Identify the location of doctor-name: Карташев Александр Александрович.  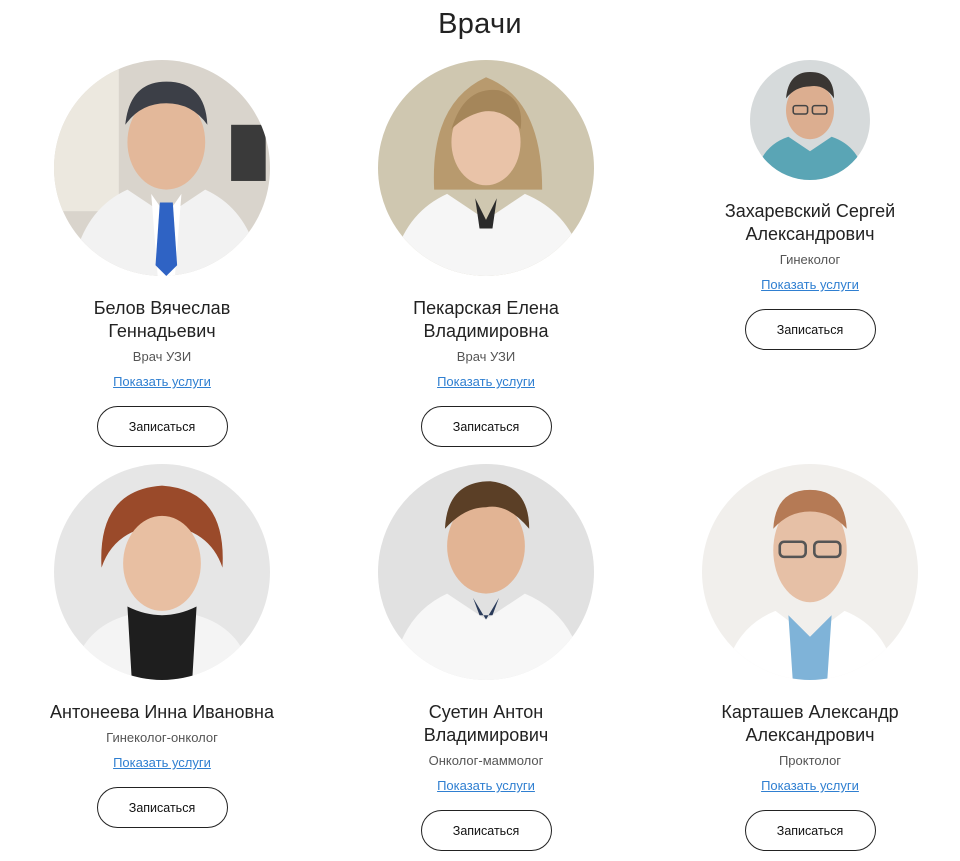
(804, 724).